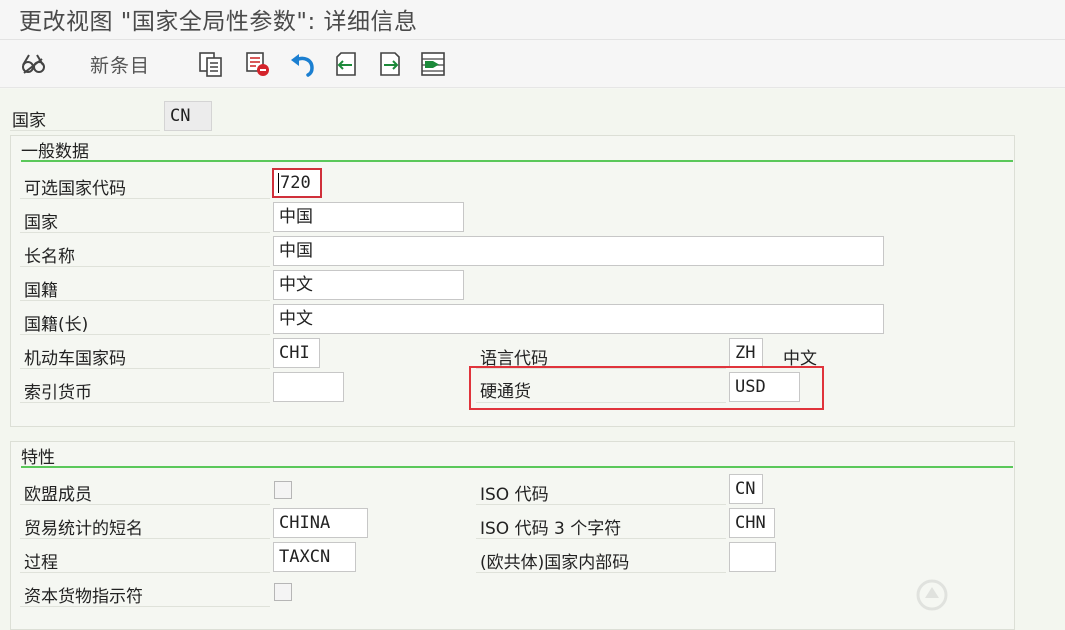  I want to click on toolbar: 新条目, so click(532, 64).